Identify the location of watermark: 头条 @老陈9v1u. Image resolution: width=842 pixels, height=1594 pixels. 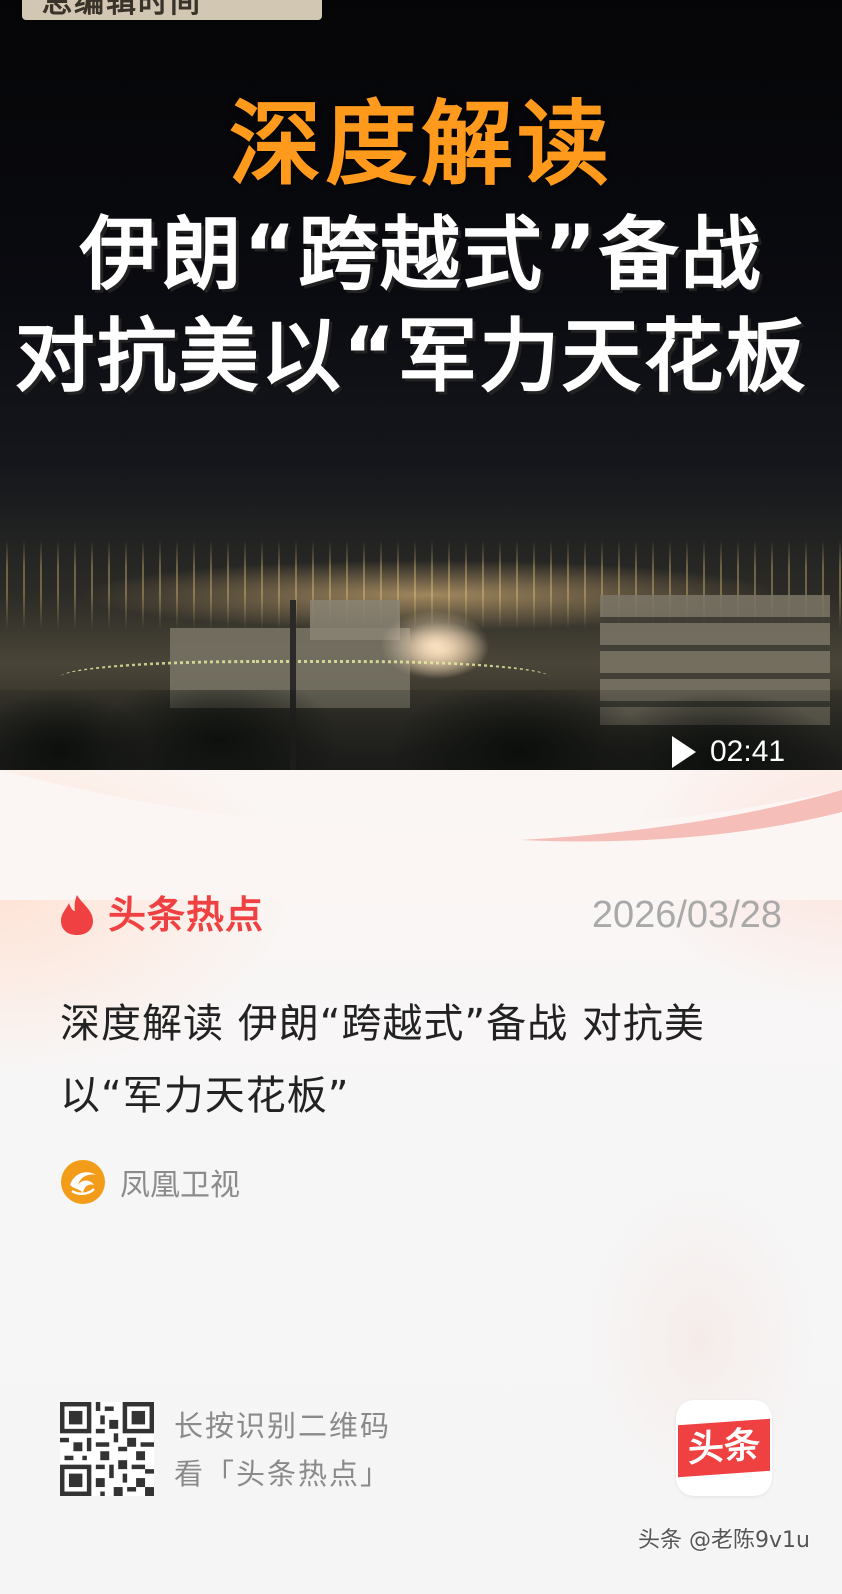
(724, 1540).